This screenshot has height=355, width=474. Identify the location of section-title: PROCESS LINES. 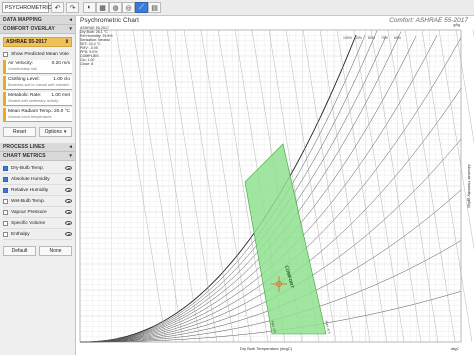
(24, 147).